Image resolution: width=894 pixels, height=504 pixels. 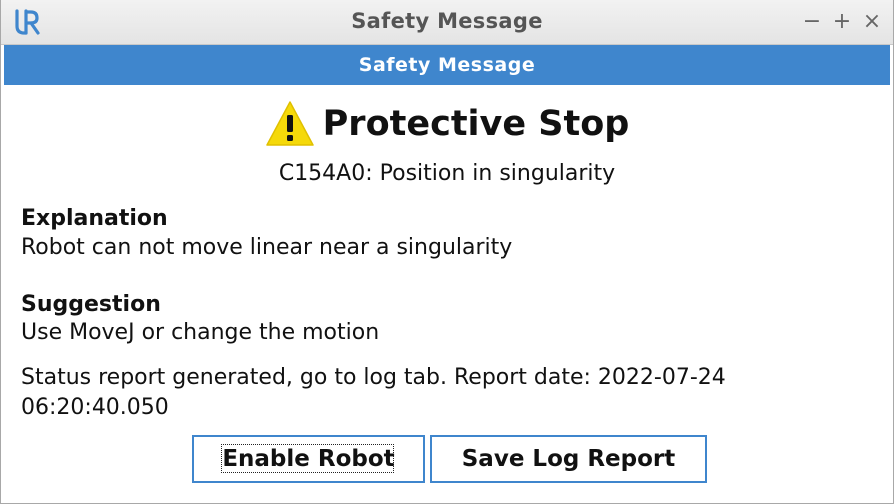 I want to click on maximize-button: +, so click(x=842, y=21).